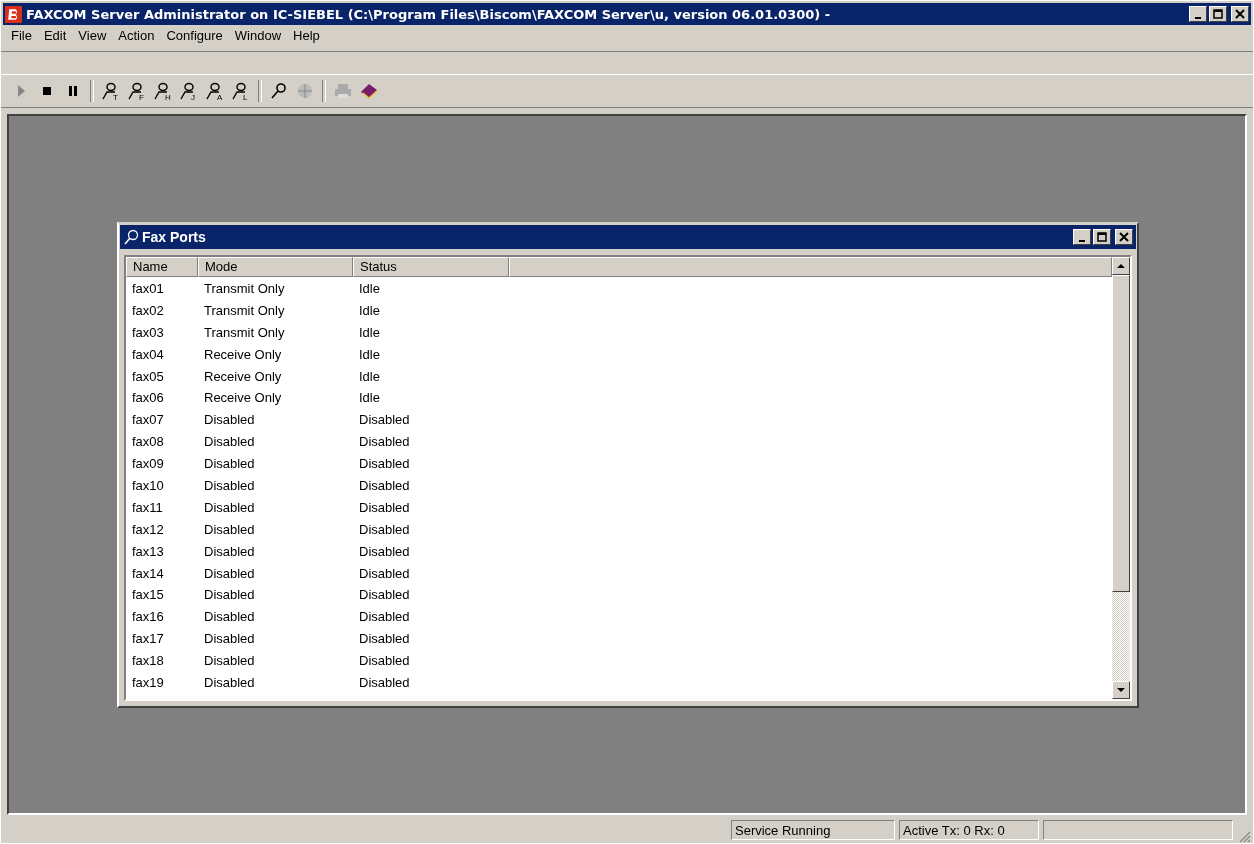 This screenshot has width=1254, height=844. I want to click on menu-item: Window, so click(258, 38).